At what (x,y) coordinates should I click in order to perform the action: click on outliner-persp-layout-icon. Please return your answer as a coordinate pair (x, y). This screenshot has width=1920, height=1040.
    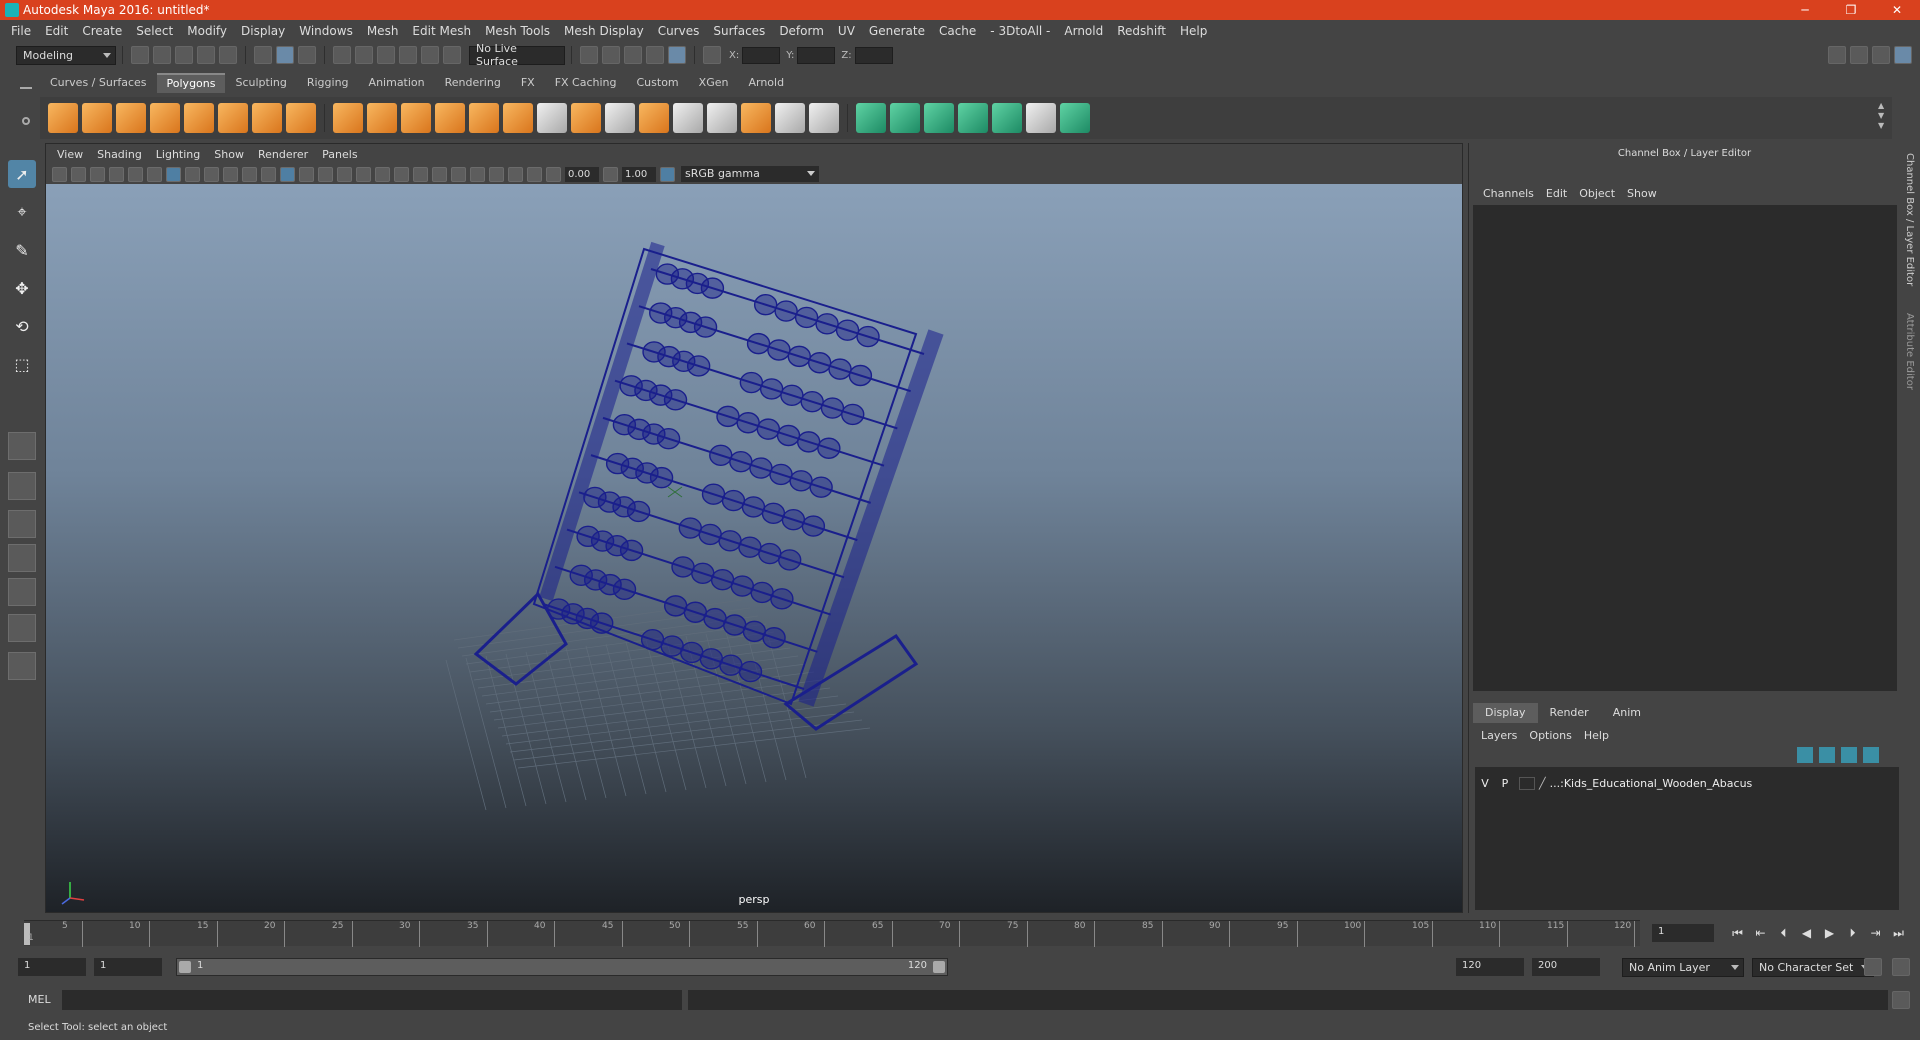
    Looking at the image, I should click on (22, 628).